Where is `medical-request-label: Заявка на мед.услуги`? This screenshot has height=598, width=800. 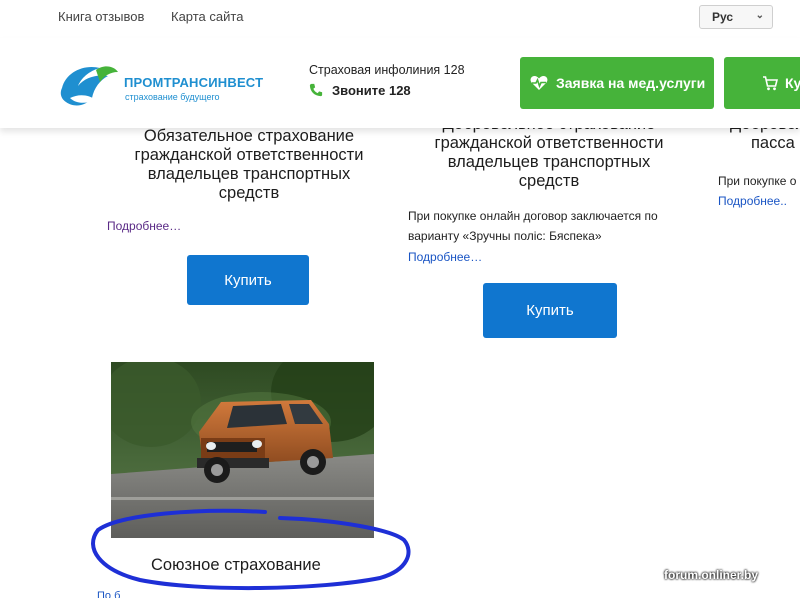 medical-request-label: Заявка на мед.услуги is located at coordinates (631, 83).